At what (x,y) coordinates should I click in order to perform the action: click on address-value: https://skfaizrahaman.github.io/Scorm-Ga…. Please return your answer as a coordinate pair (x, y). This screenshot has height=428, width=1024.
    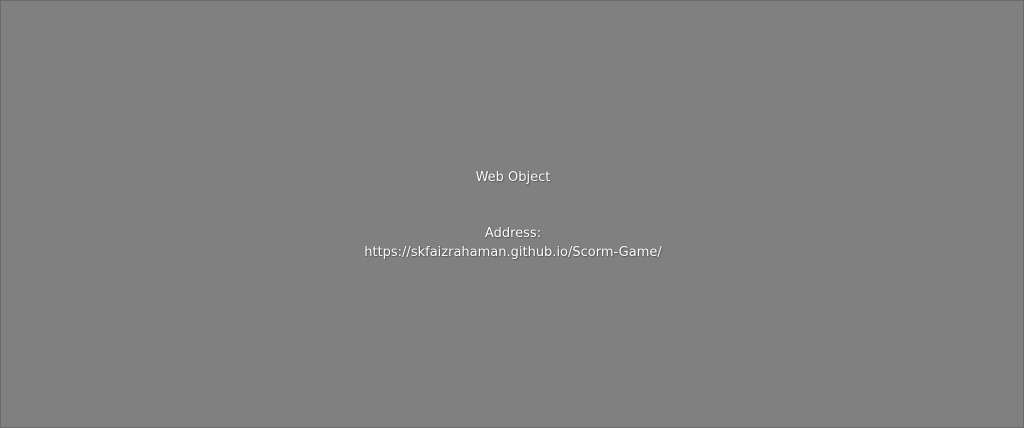
    Looking at the image, I should click on (513, 252).